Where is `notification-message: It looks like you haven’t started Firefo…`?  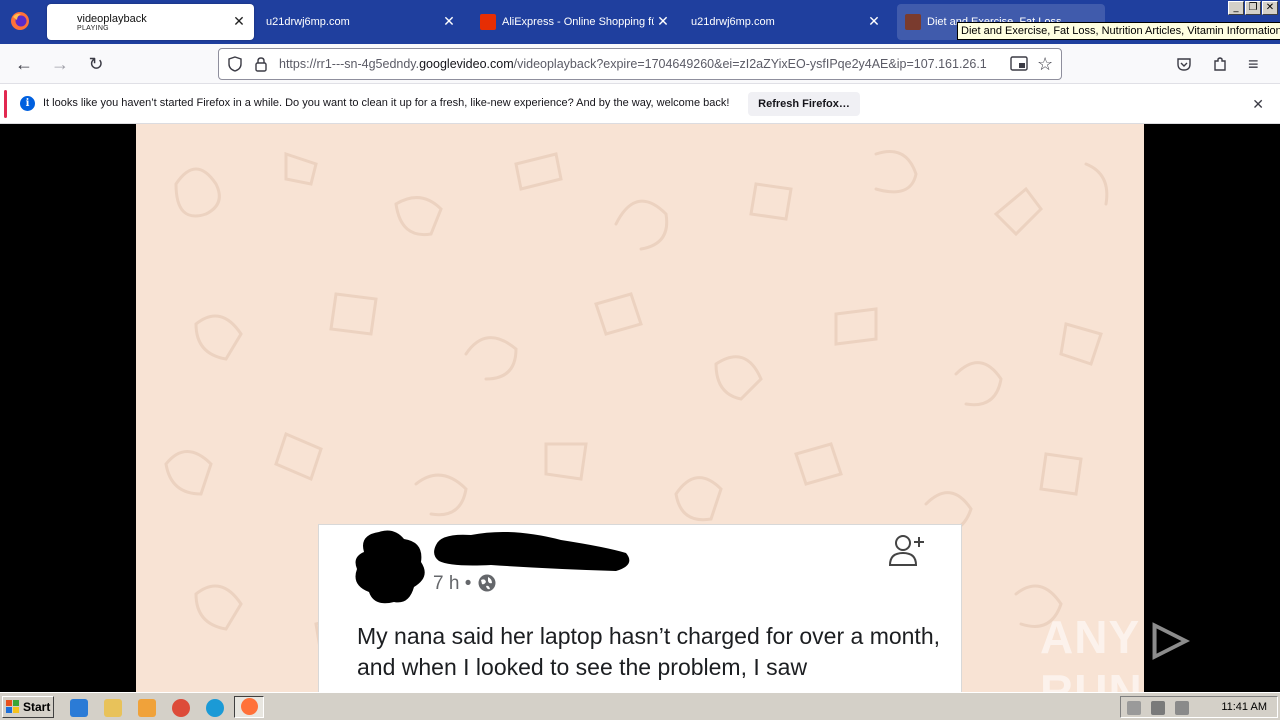 notification-message: It looks like you haven’t started Firefo… is located at coordinates (386, 103).